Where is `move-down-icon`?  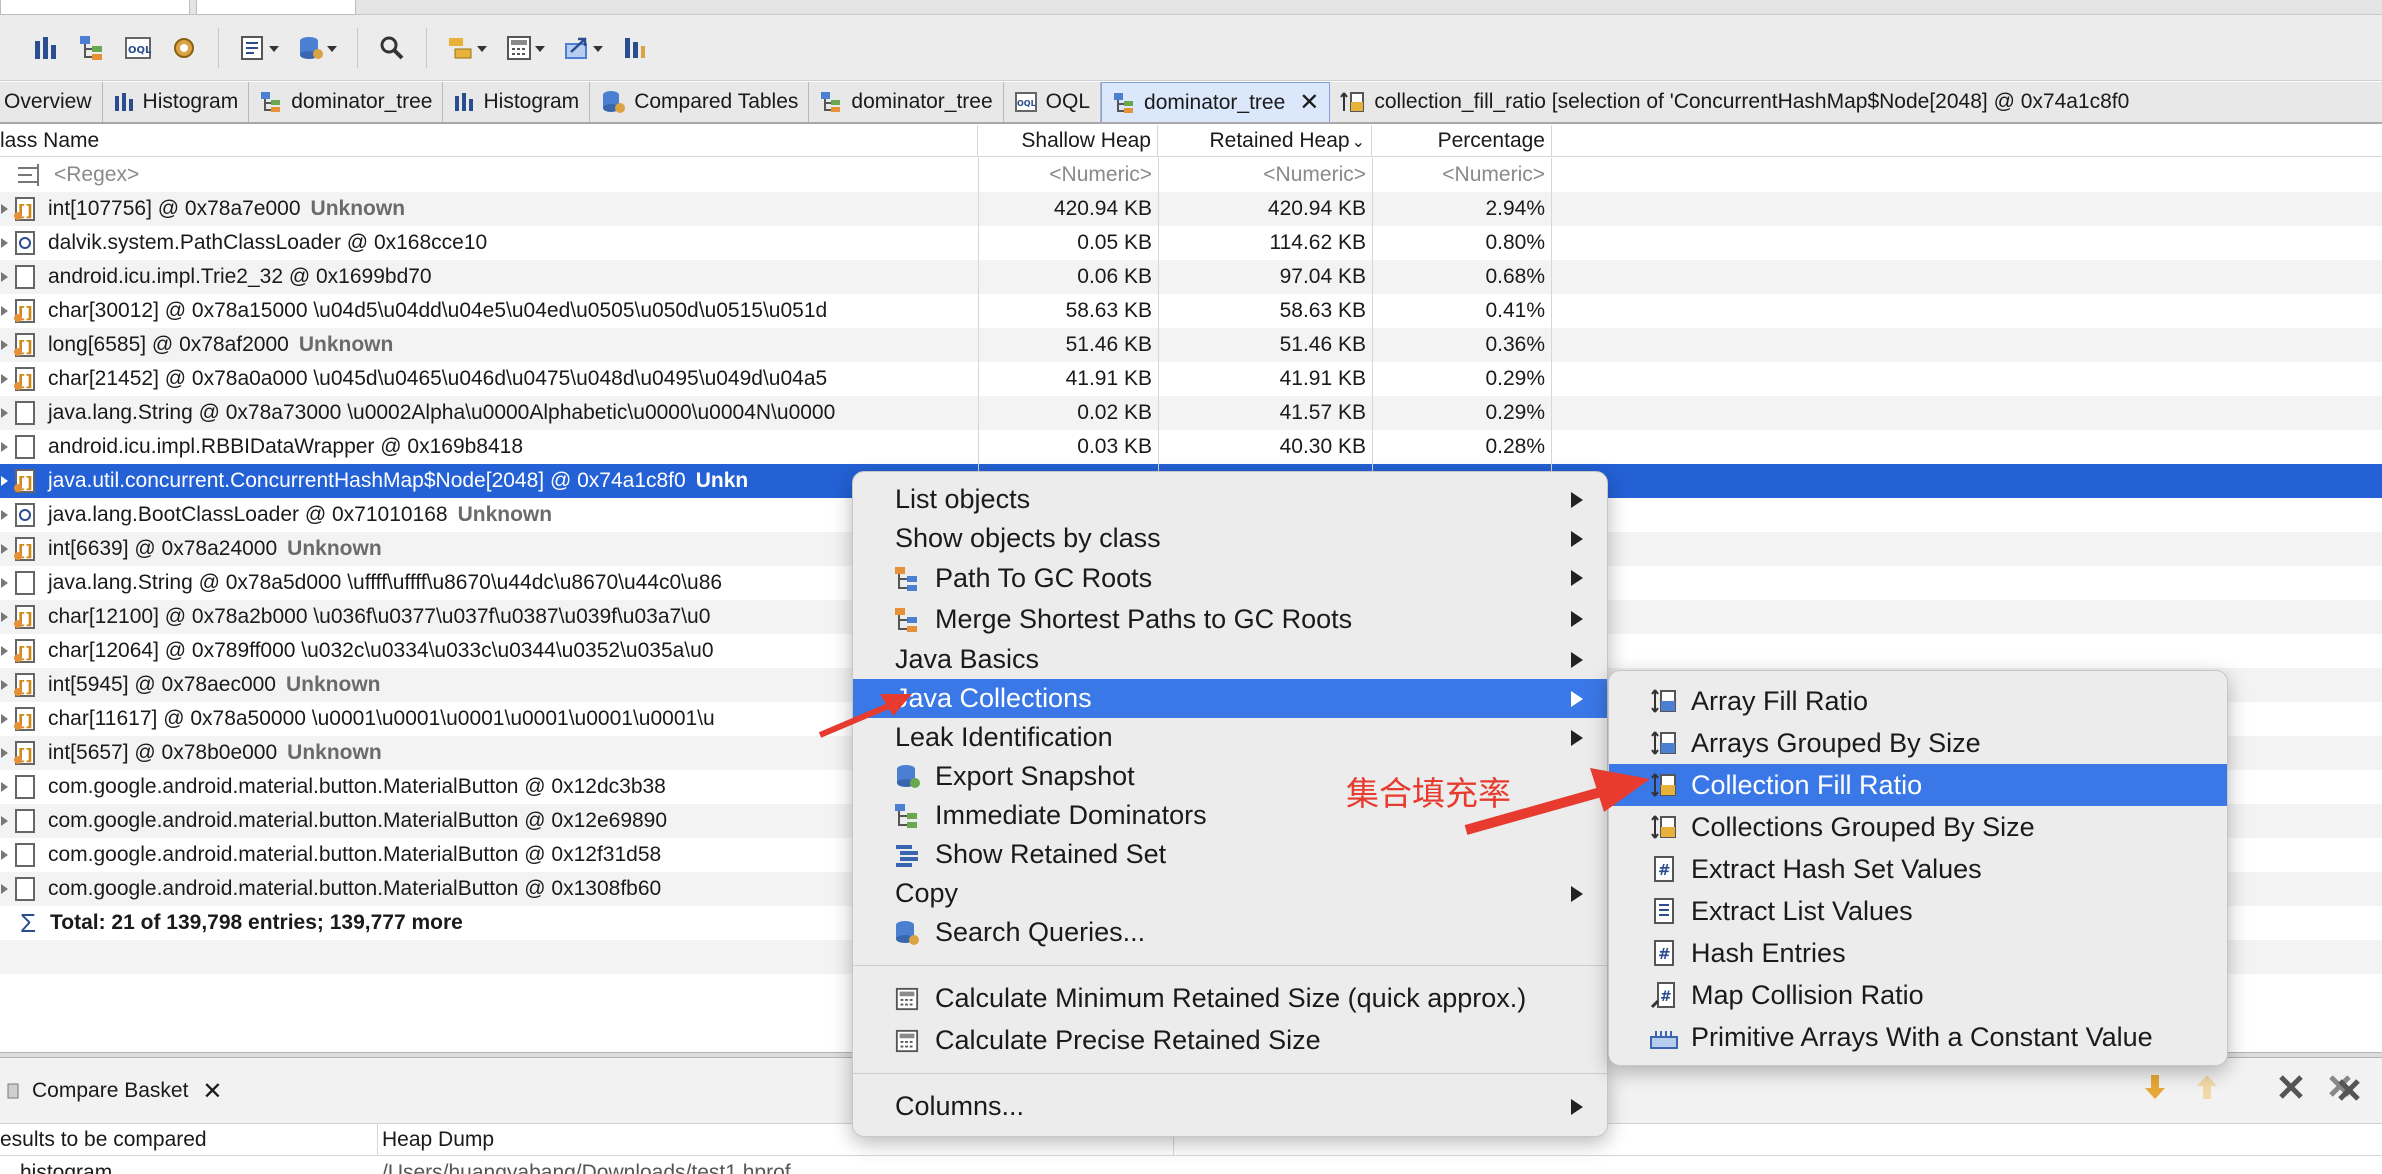 move-down-icon is located at coordinates (2155, 1087).